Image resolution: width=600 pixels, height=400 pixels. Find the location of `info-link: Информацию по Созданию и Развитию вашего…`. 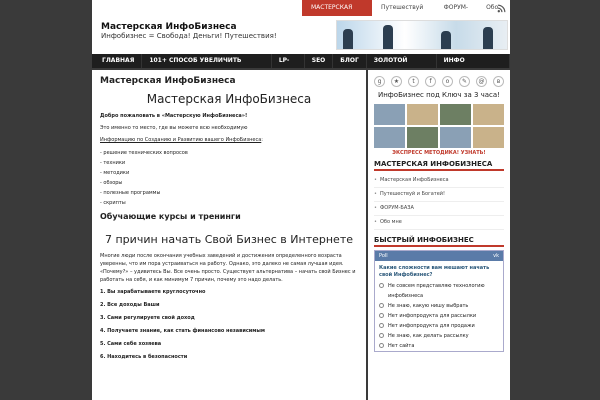

info-link: Информацию по Созданию и Развитию вашего… is located at coordinates (180, 140).